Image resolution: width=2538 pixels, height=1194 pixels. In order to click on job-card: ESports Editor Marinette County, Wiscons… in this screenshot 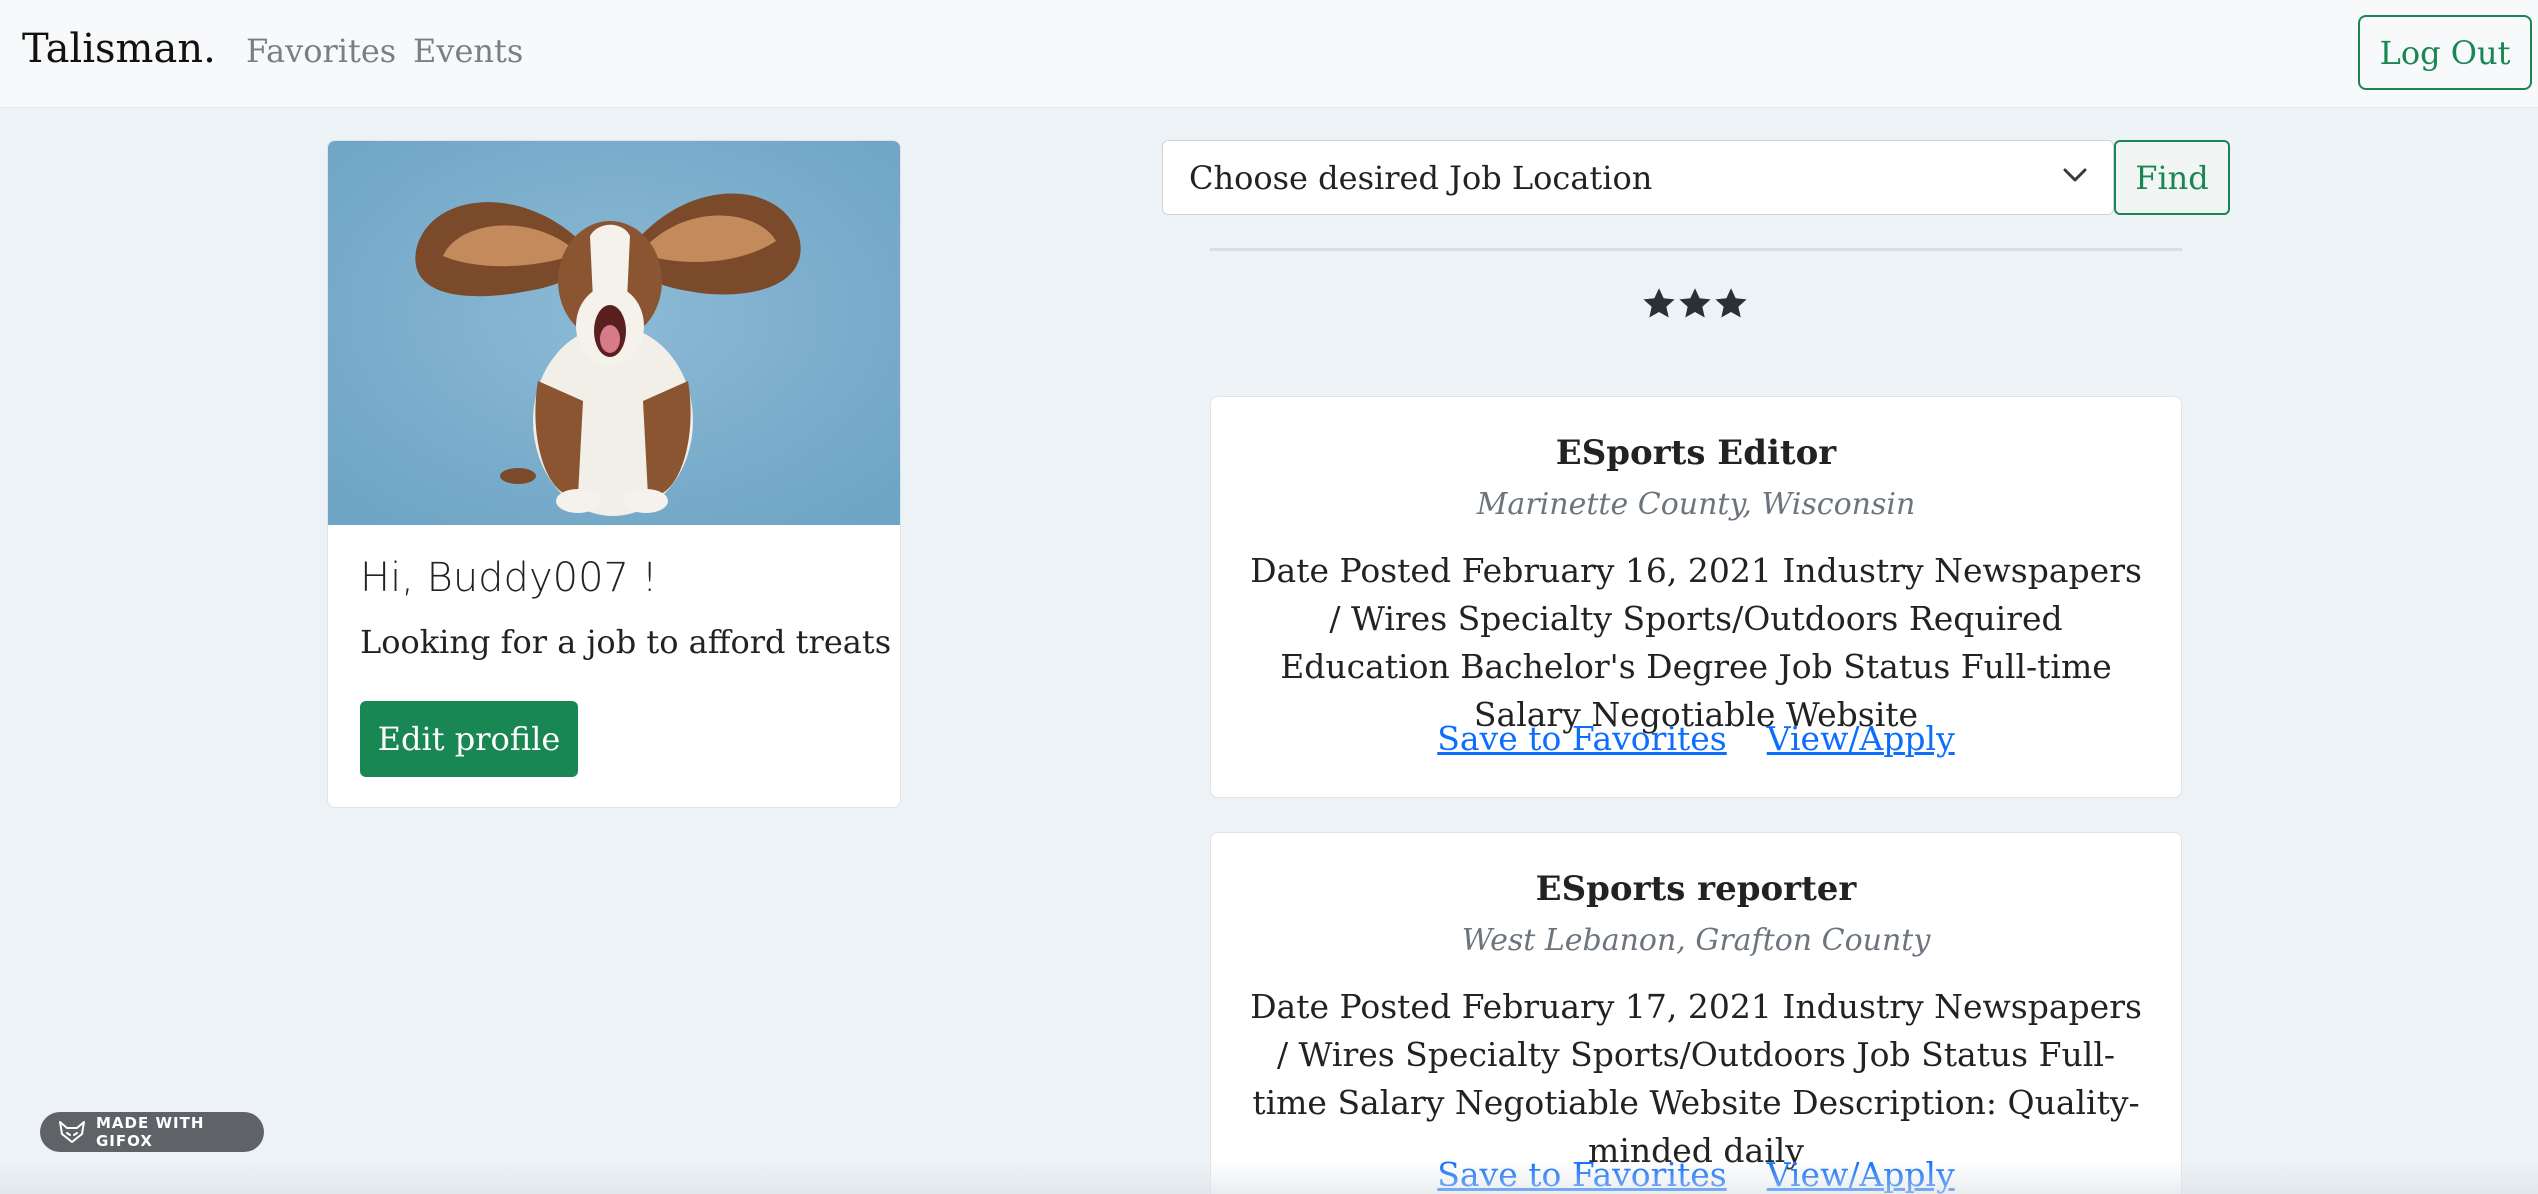, I will do `click(1696, 597)`.